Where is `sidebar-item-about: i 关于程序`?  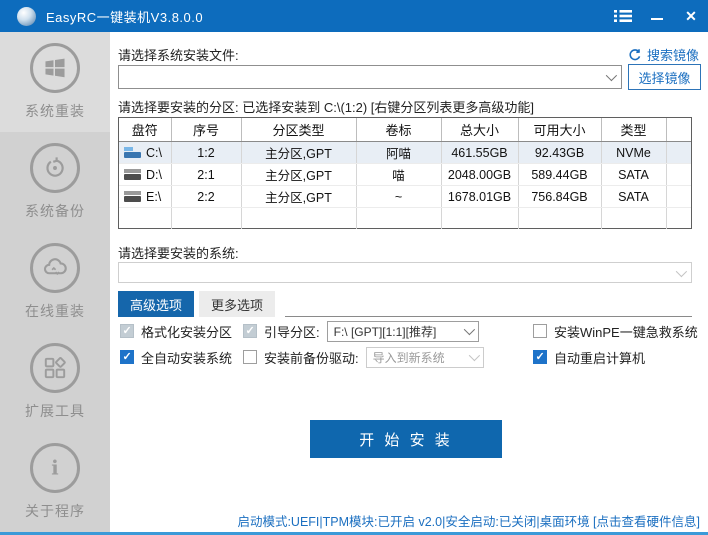 sidebar-item-about: i 关于程序 is located at coordinates (55, 482).